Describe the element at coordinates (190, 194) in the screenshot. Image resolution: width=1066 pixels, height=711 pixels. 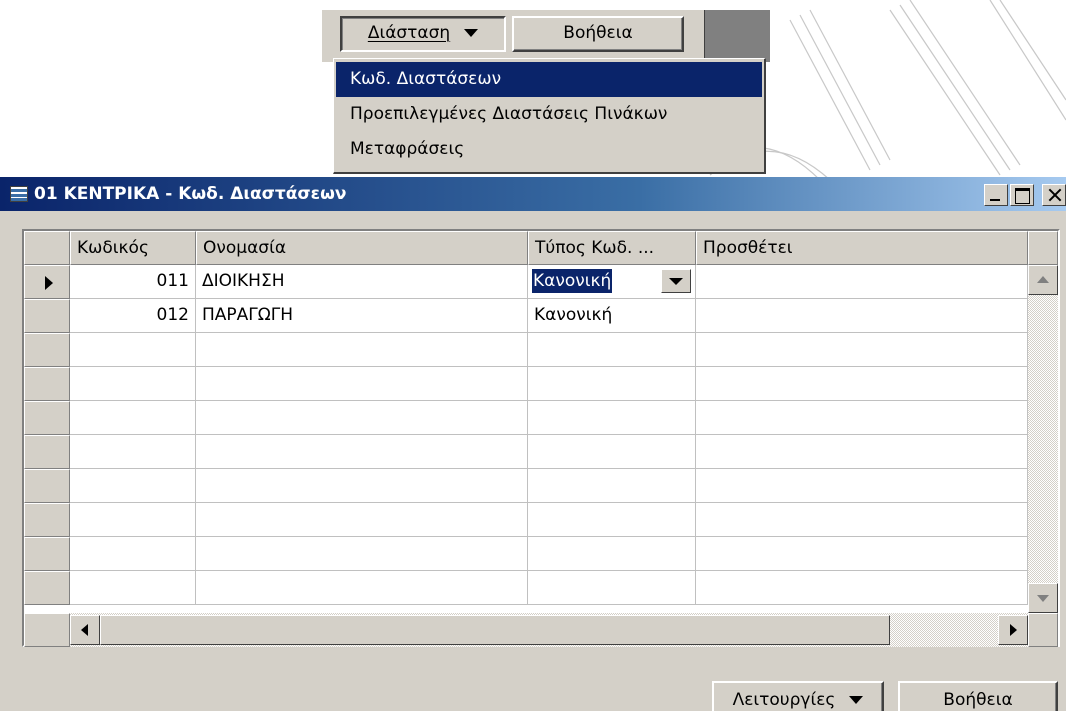
I see `window-title: 01 ΚΕΝΤΡΙΚΑ - Κωδ. Διαστάσεων` at that location.